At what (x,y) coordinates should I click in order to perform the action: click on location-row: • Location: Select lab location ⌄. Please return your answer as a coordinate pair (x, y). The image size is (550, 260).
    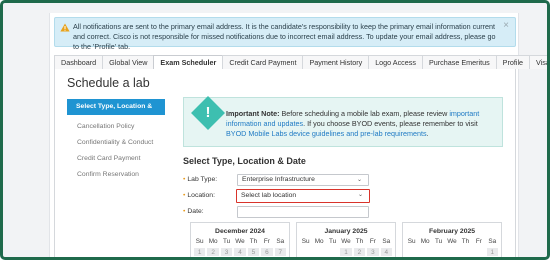
    Looking at the image, I should click on (283, 196).